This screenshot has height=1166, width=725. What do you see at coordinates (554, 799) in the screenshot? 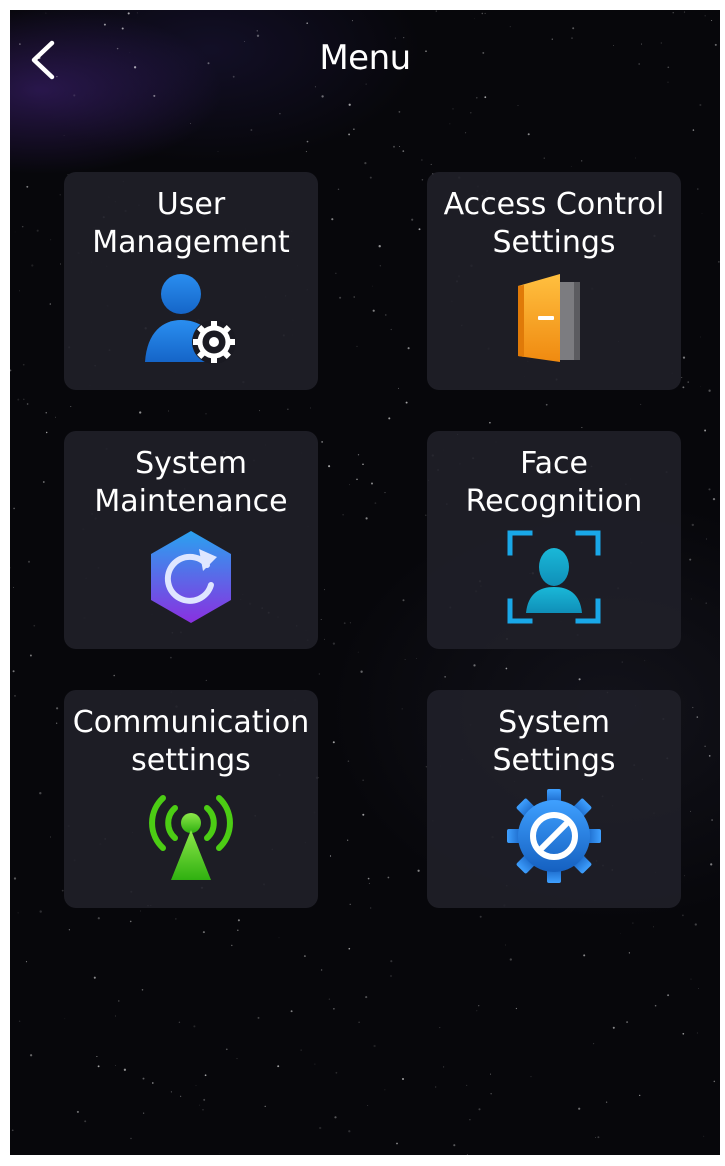
I see `menu-tile-system-settings: System Settings` at bounding box center [554, 799].